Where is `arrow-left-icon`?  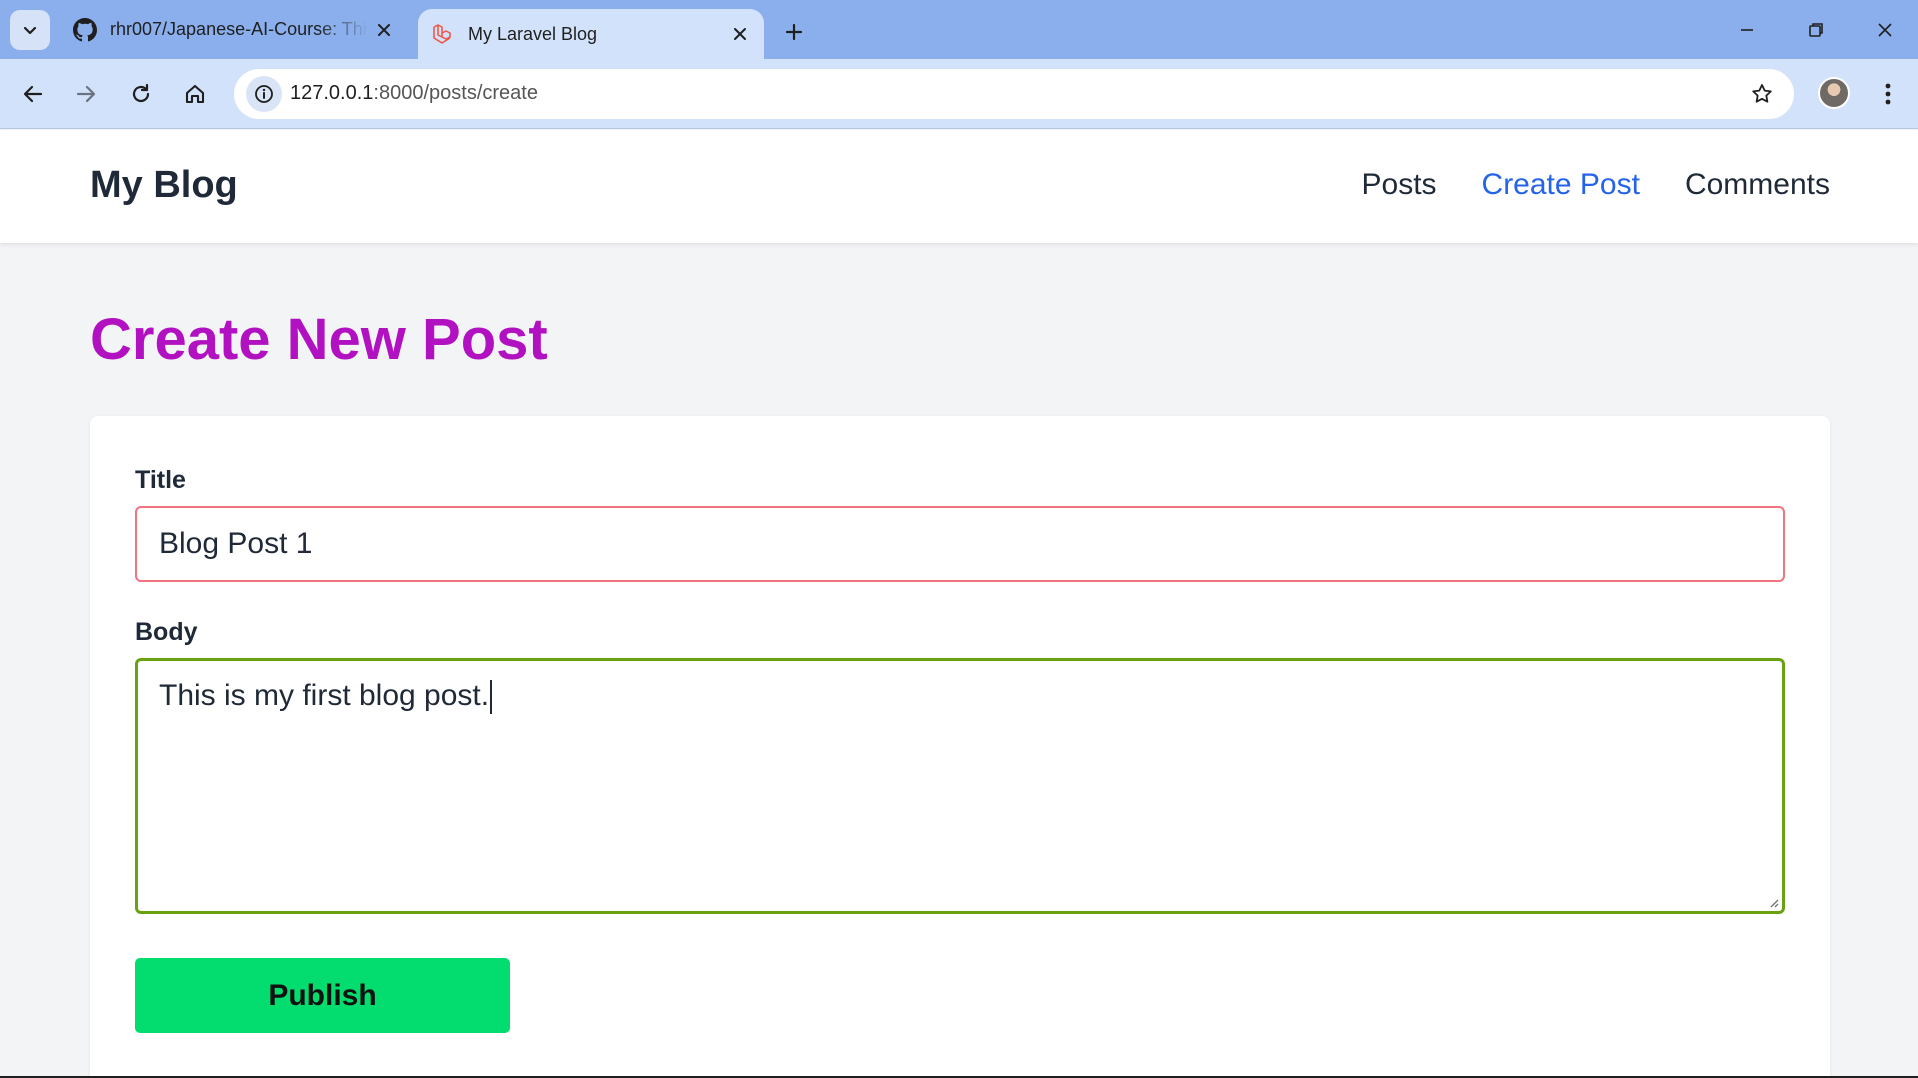 arrow-left-icon is located at coordinates (33, 94).